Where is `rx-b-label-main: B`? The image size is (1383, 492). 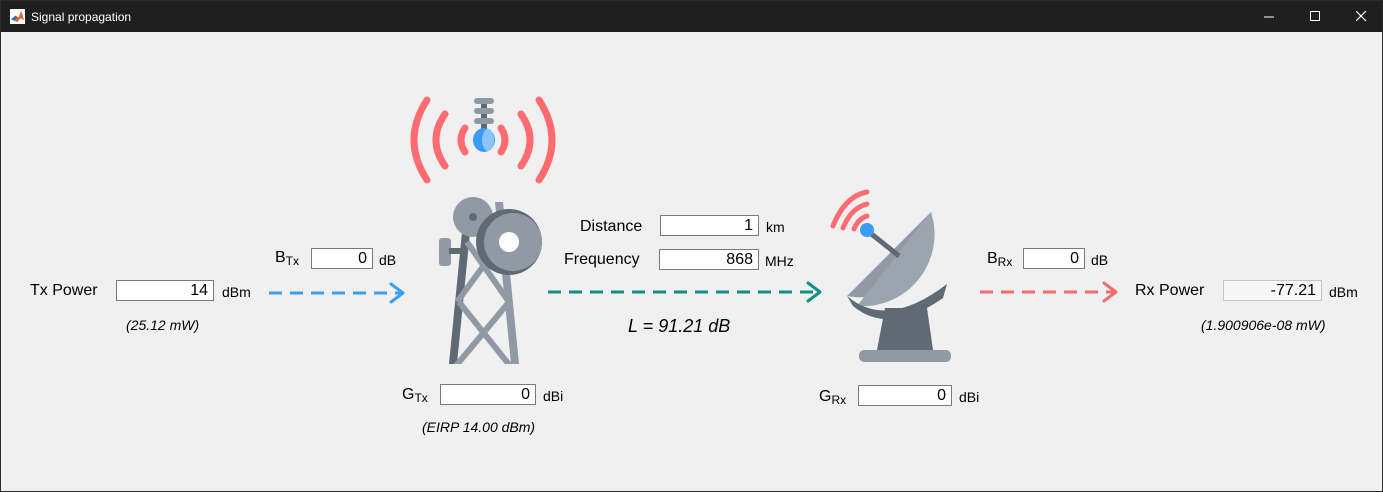
rx-b-label-main: B is located at coordinates (992, 258).